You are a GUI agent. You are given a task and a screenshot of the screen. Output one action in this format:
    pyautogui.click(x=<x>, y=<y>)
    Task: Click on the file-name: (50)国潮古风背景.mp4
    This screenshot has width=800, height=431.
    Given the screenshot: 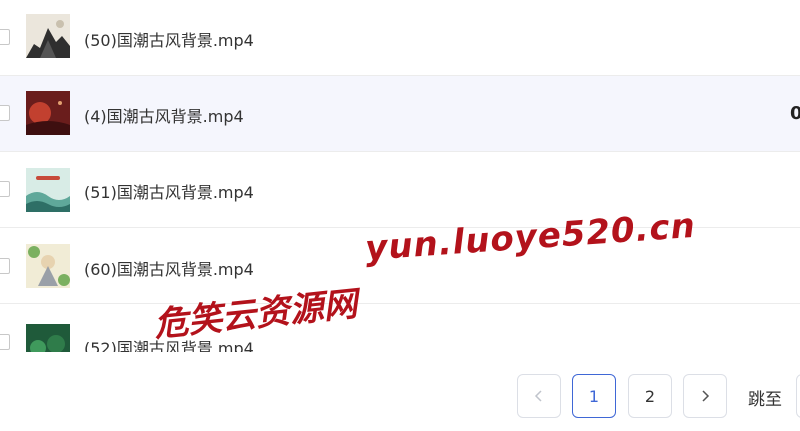 What is the action you would take?
    pyautogui.click(x=169, y=39)
    